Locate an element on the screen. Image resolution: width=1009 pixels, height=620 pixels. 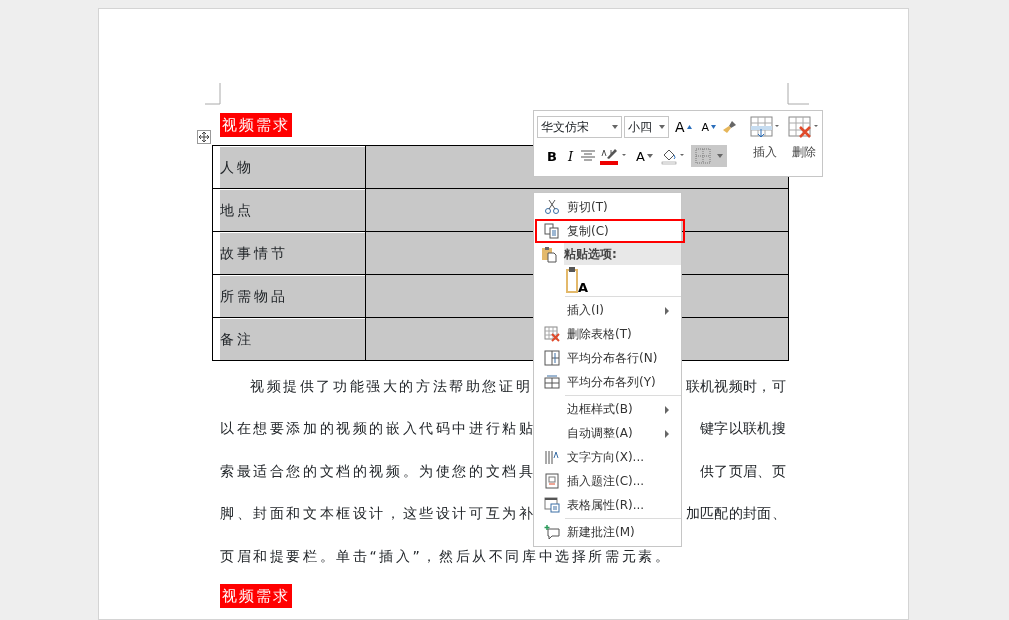
delete-button: 删除 is located at coordinates (804, 143).